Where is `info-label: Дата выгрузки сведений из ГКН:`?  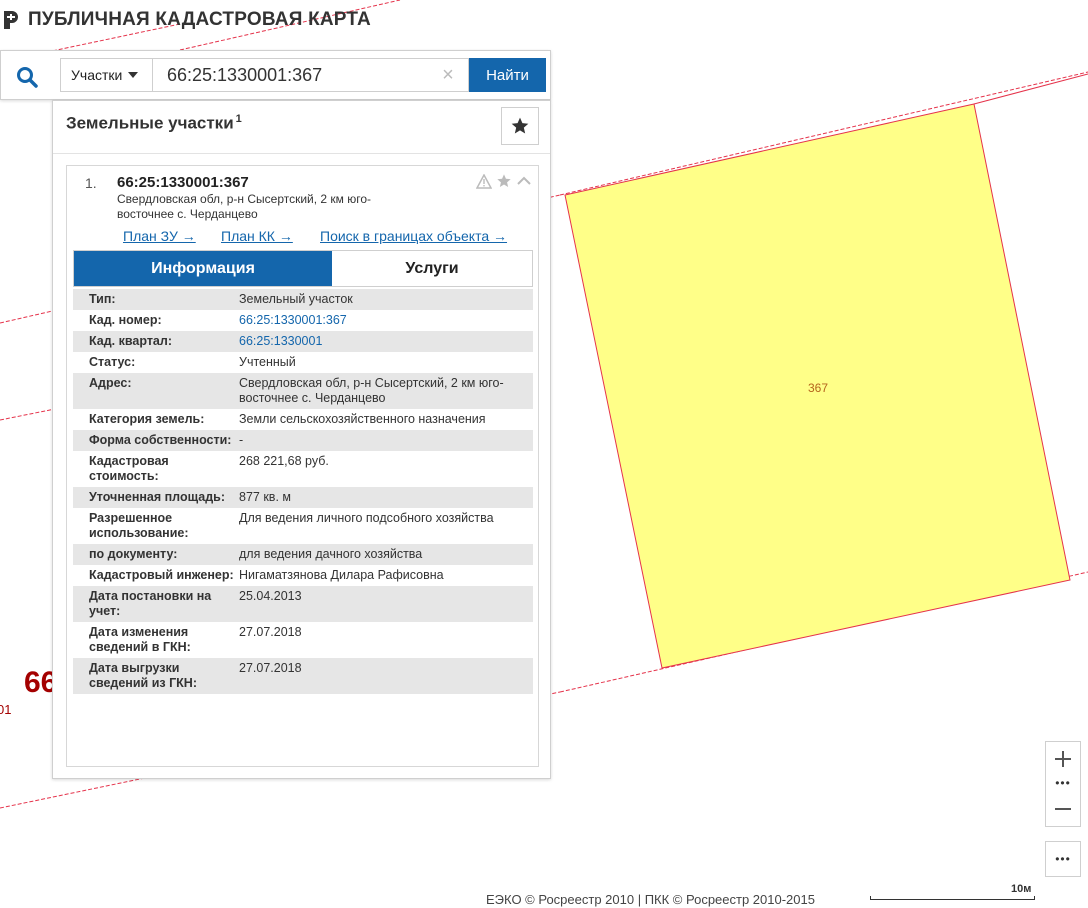
info-label: Дата выгрузки сведений из ГКН: is located at coordinates (143, 675).